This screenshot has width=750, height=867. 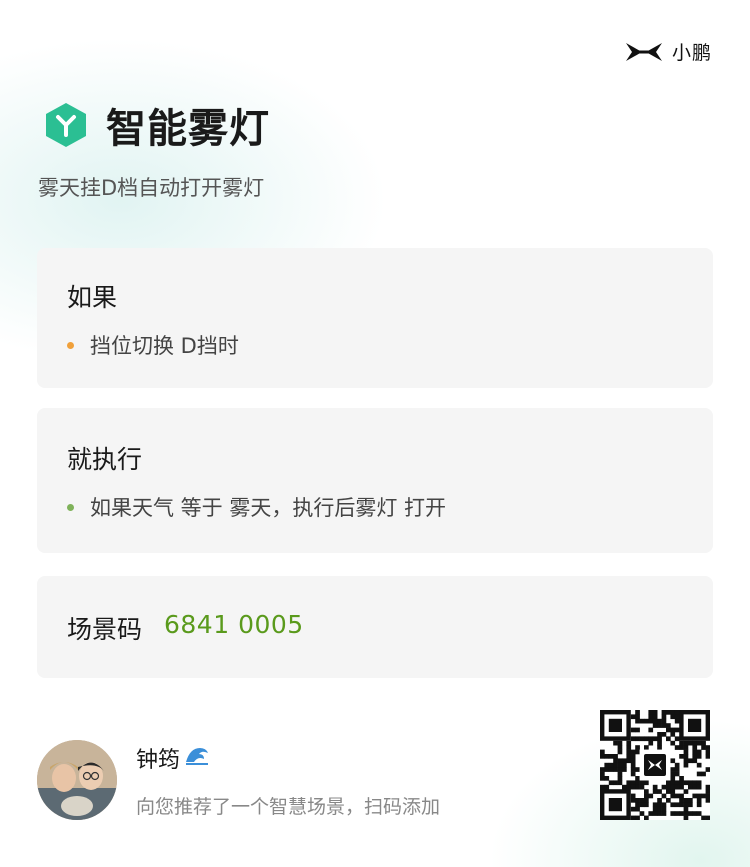 I want to click on user-name: 钟筠, so click(x=158, y=760).